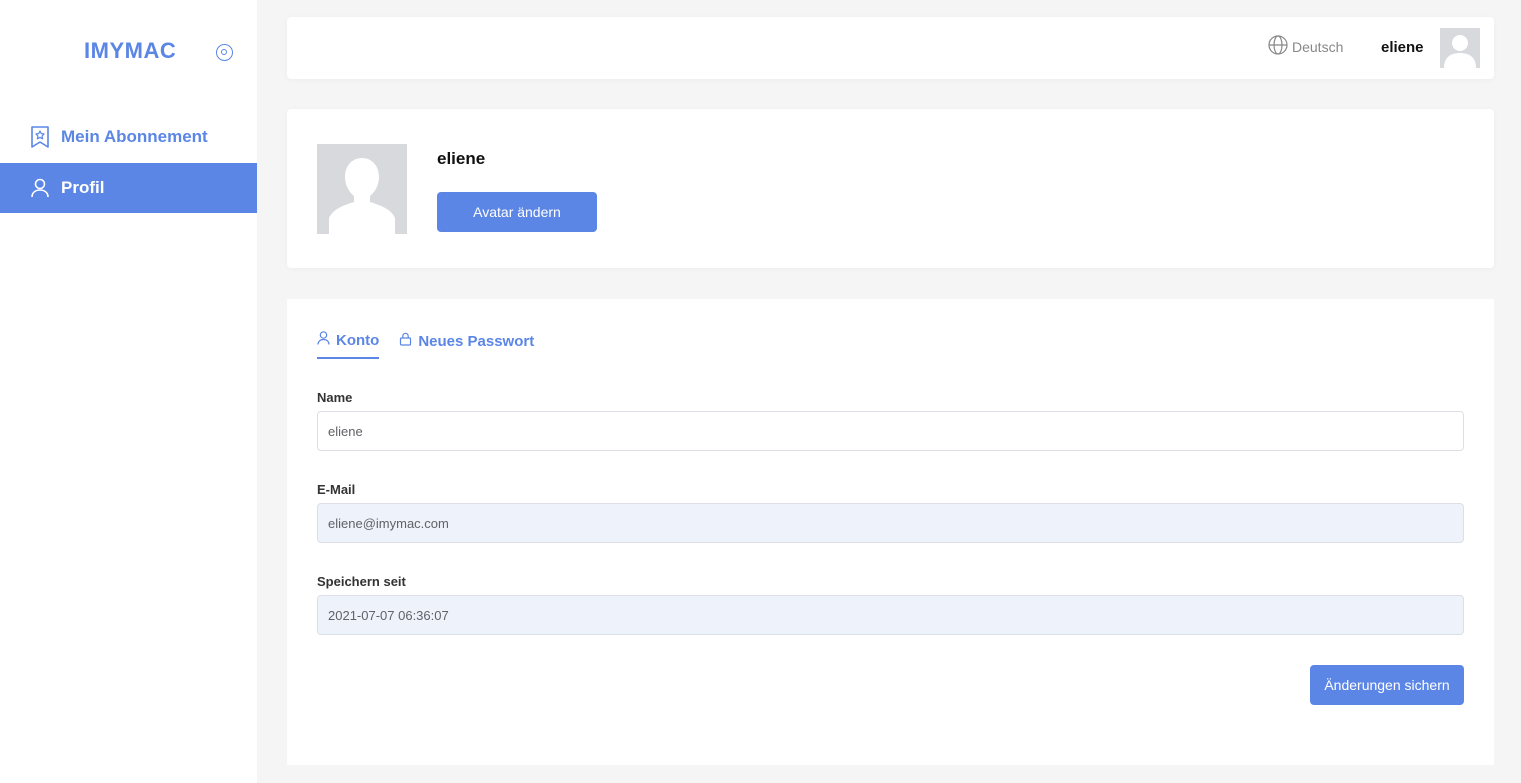 This screenshot has width=1521, height=783. I want to click on tab-new-password: Neues Passwort, so click(466, 343).